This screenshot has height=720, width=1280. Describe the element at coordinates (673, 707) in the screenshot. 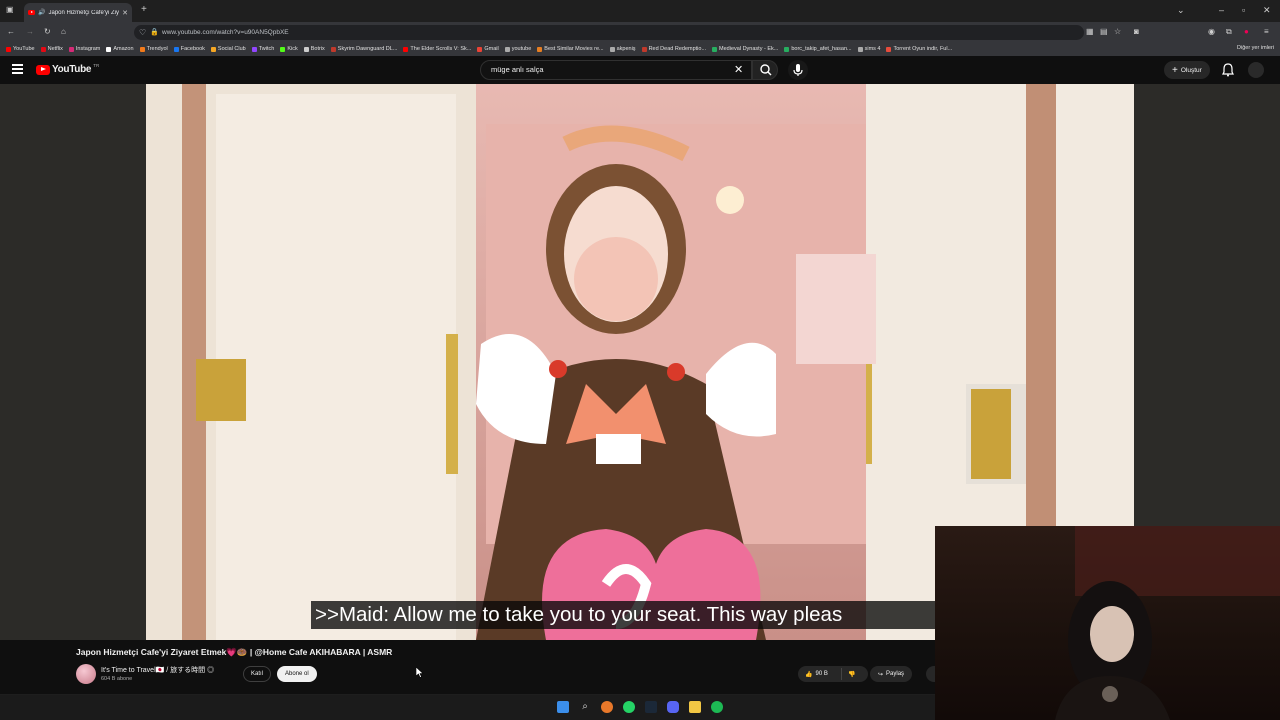

I see `discord-icon` at that location.